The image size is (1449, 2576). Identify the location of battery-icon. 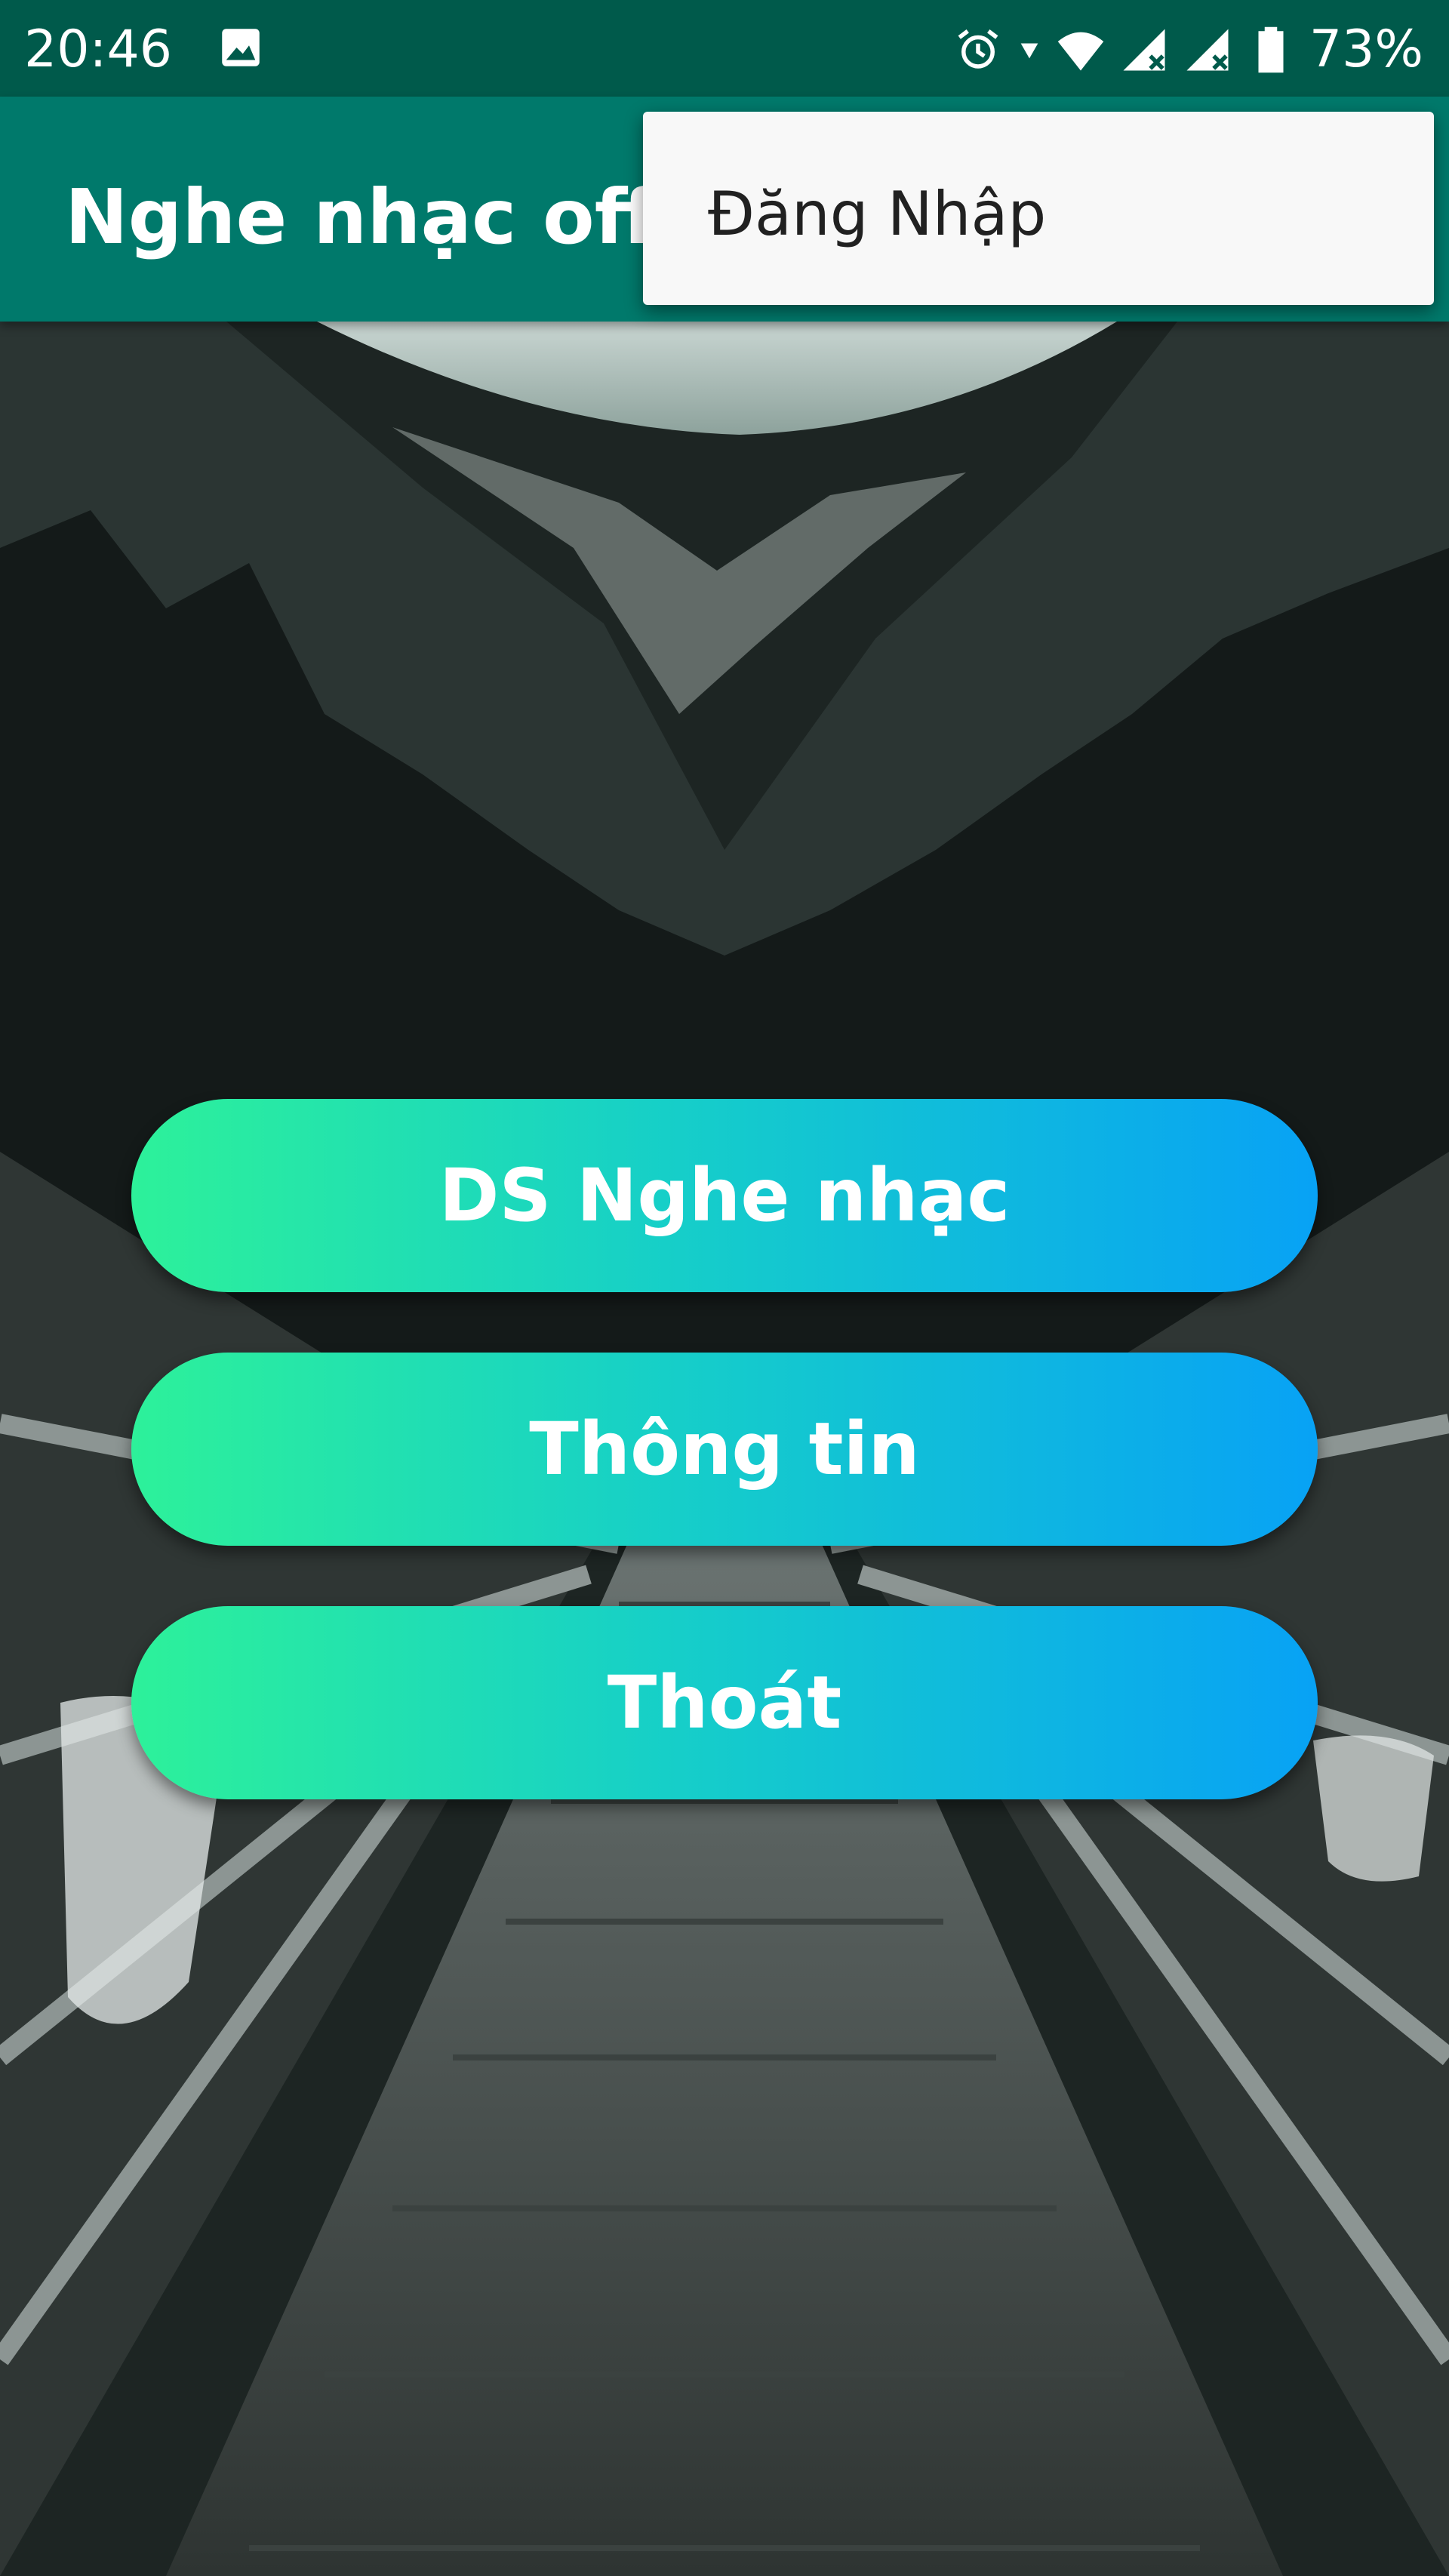
(1271, 49).